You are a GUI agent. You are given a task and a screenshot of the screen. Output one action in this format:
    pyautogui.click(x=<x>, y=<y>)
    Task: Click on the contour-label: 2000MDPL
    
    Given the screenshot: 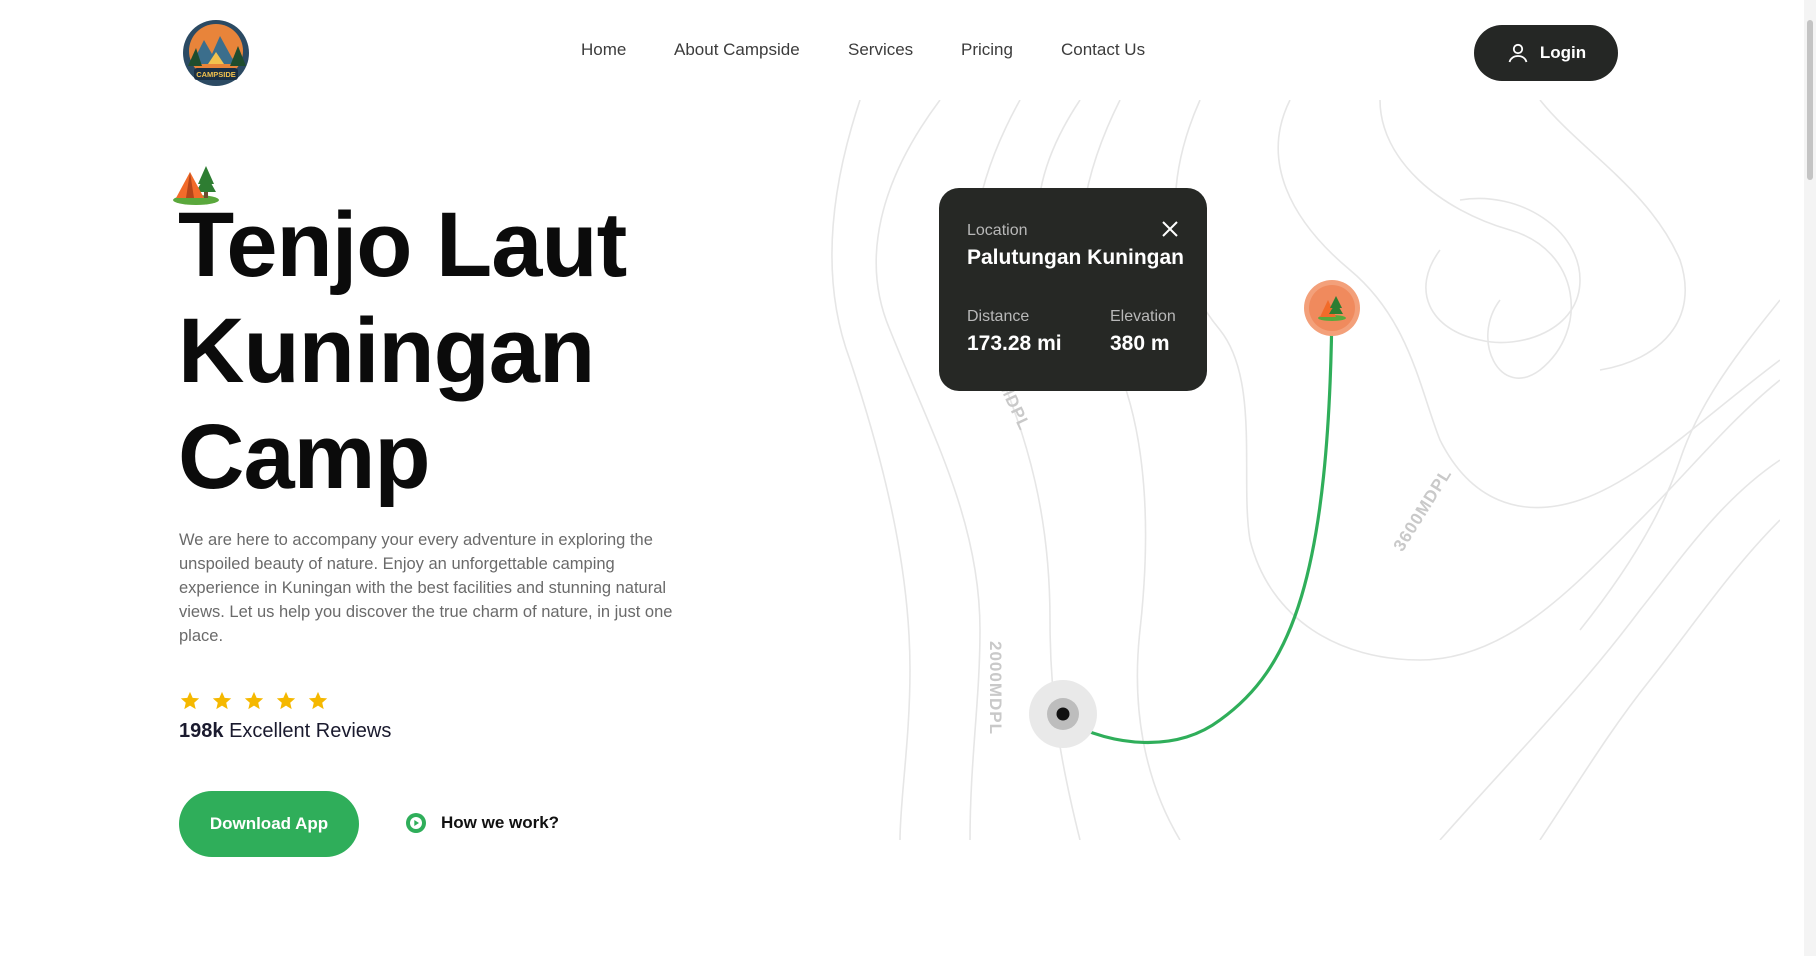 What is the action you would take?
    pyautogui.click(x=995, y=688)
    